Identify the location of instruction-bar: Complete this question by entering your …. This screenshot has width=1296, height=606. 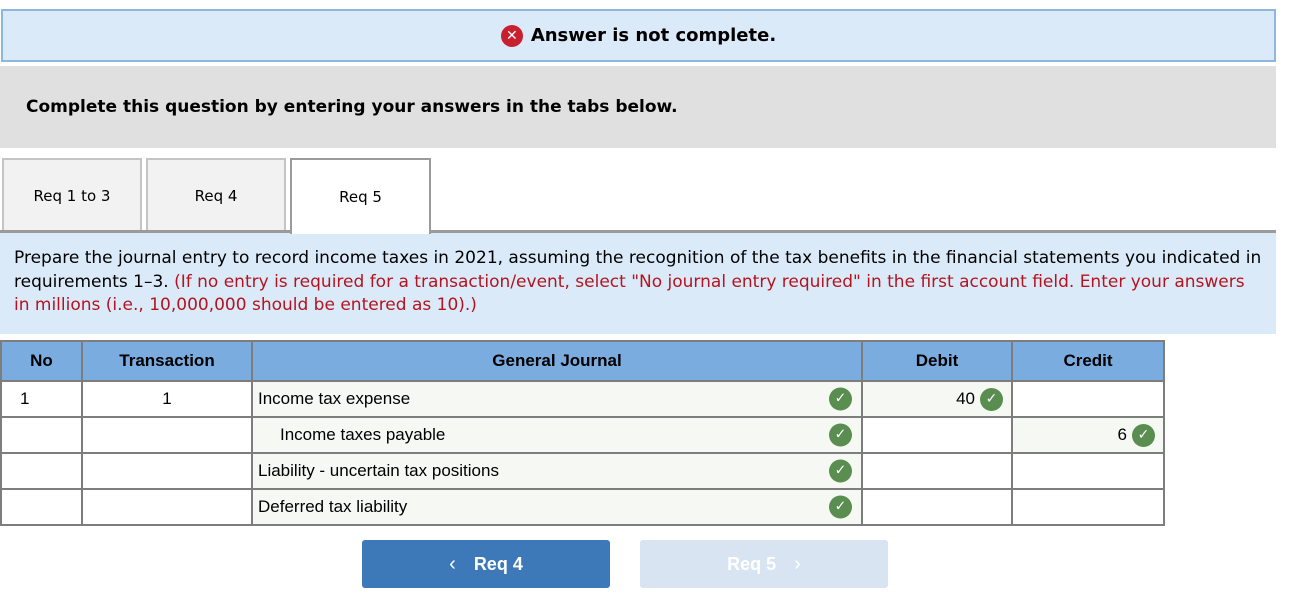
(638, 107).